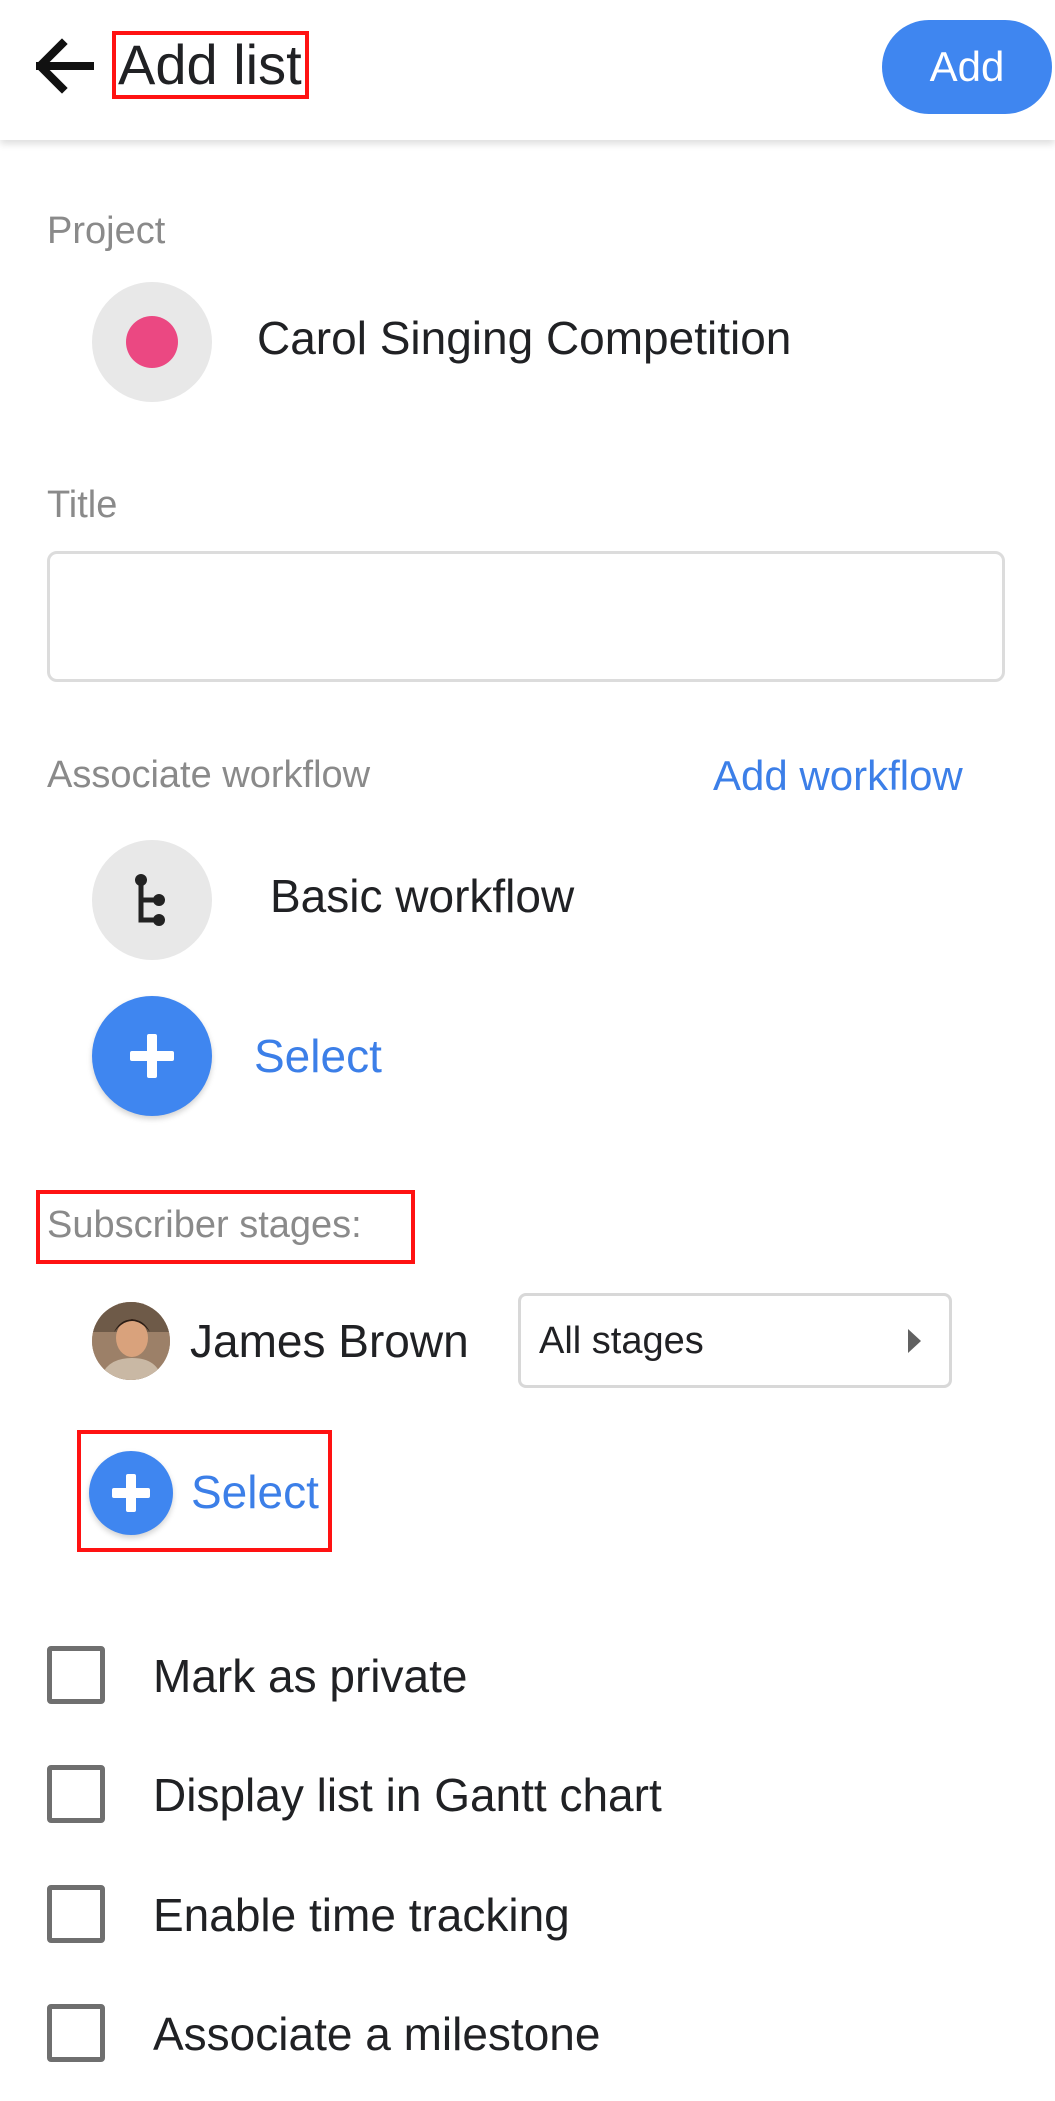  I want to click on workflow-icon-circle, so click(152, 900).